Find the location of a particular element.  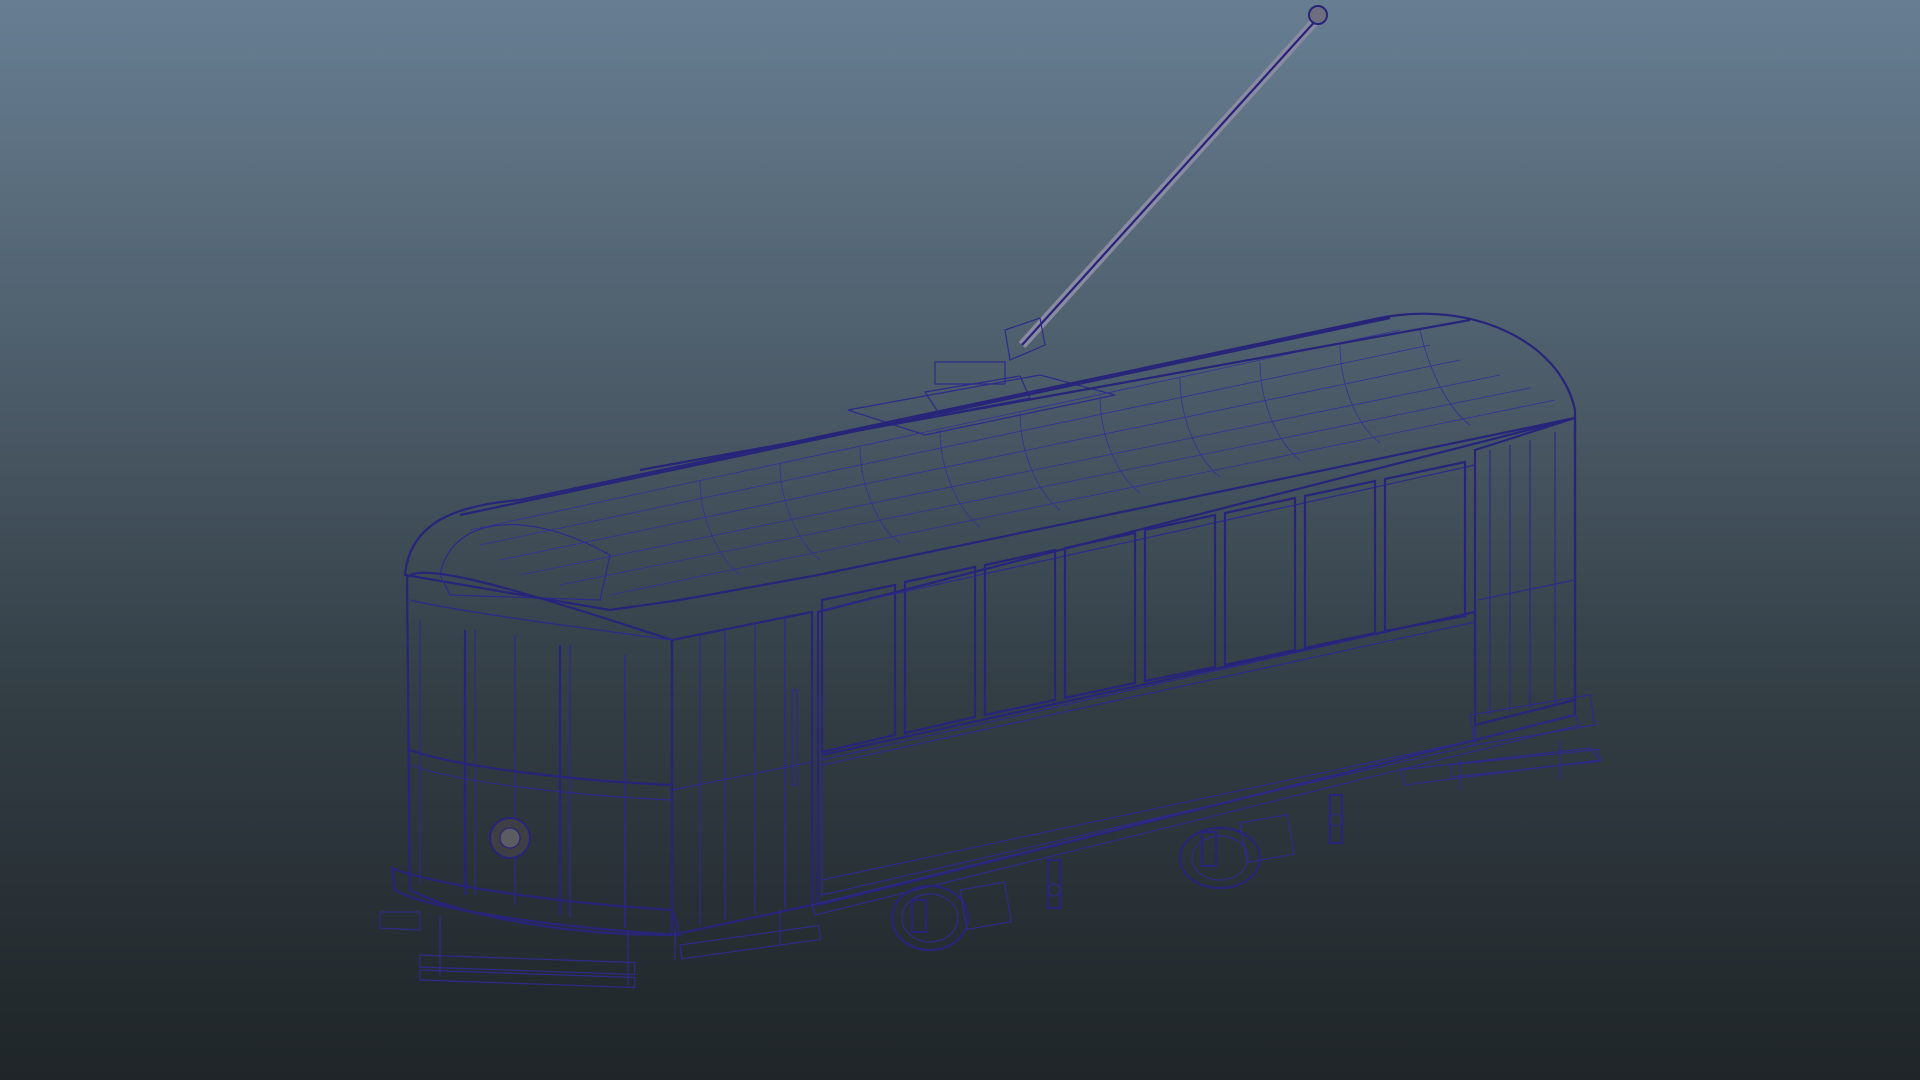

front-vestibule-side is located at coordinates (742, 773).